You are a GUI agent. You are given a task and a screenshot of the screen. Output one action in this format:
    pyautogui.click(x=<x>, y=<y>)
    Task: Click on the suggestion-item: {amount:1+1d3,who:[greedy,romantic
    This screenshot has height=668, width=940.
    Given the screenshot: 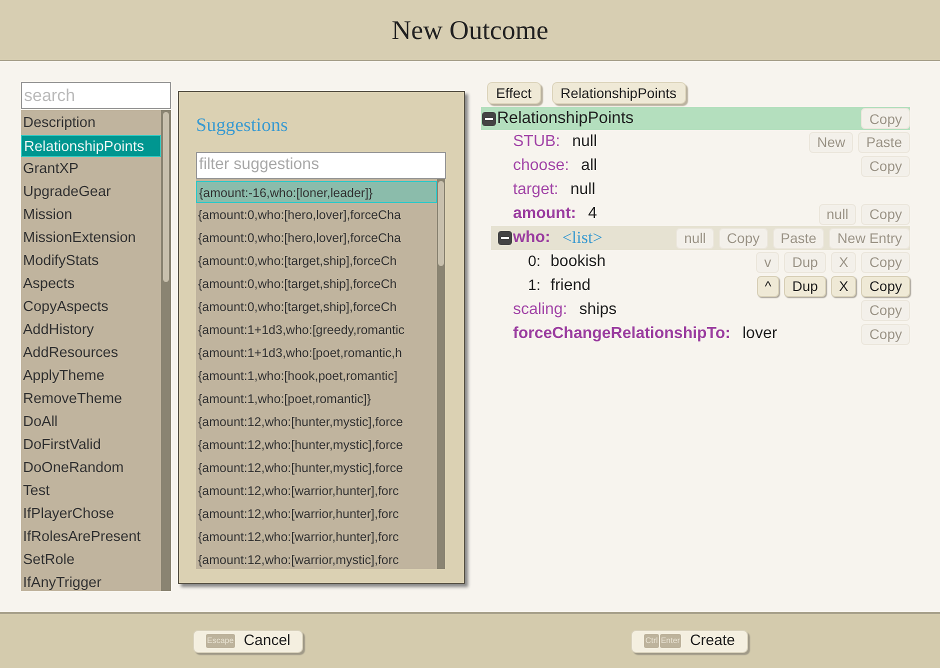 What is the action you would take?
    pyautogui.click(x=316, y=329)
    